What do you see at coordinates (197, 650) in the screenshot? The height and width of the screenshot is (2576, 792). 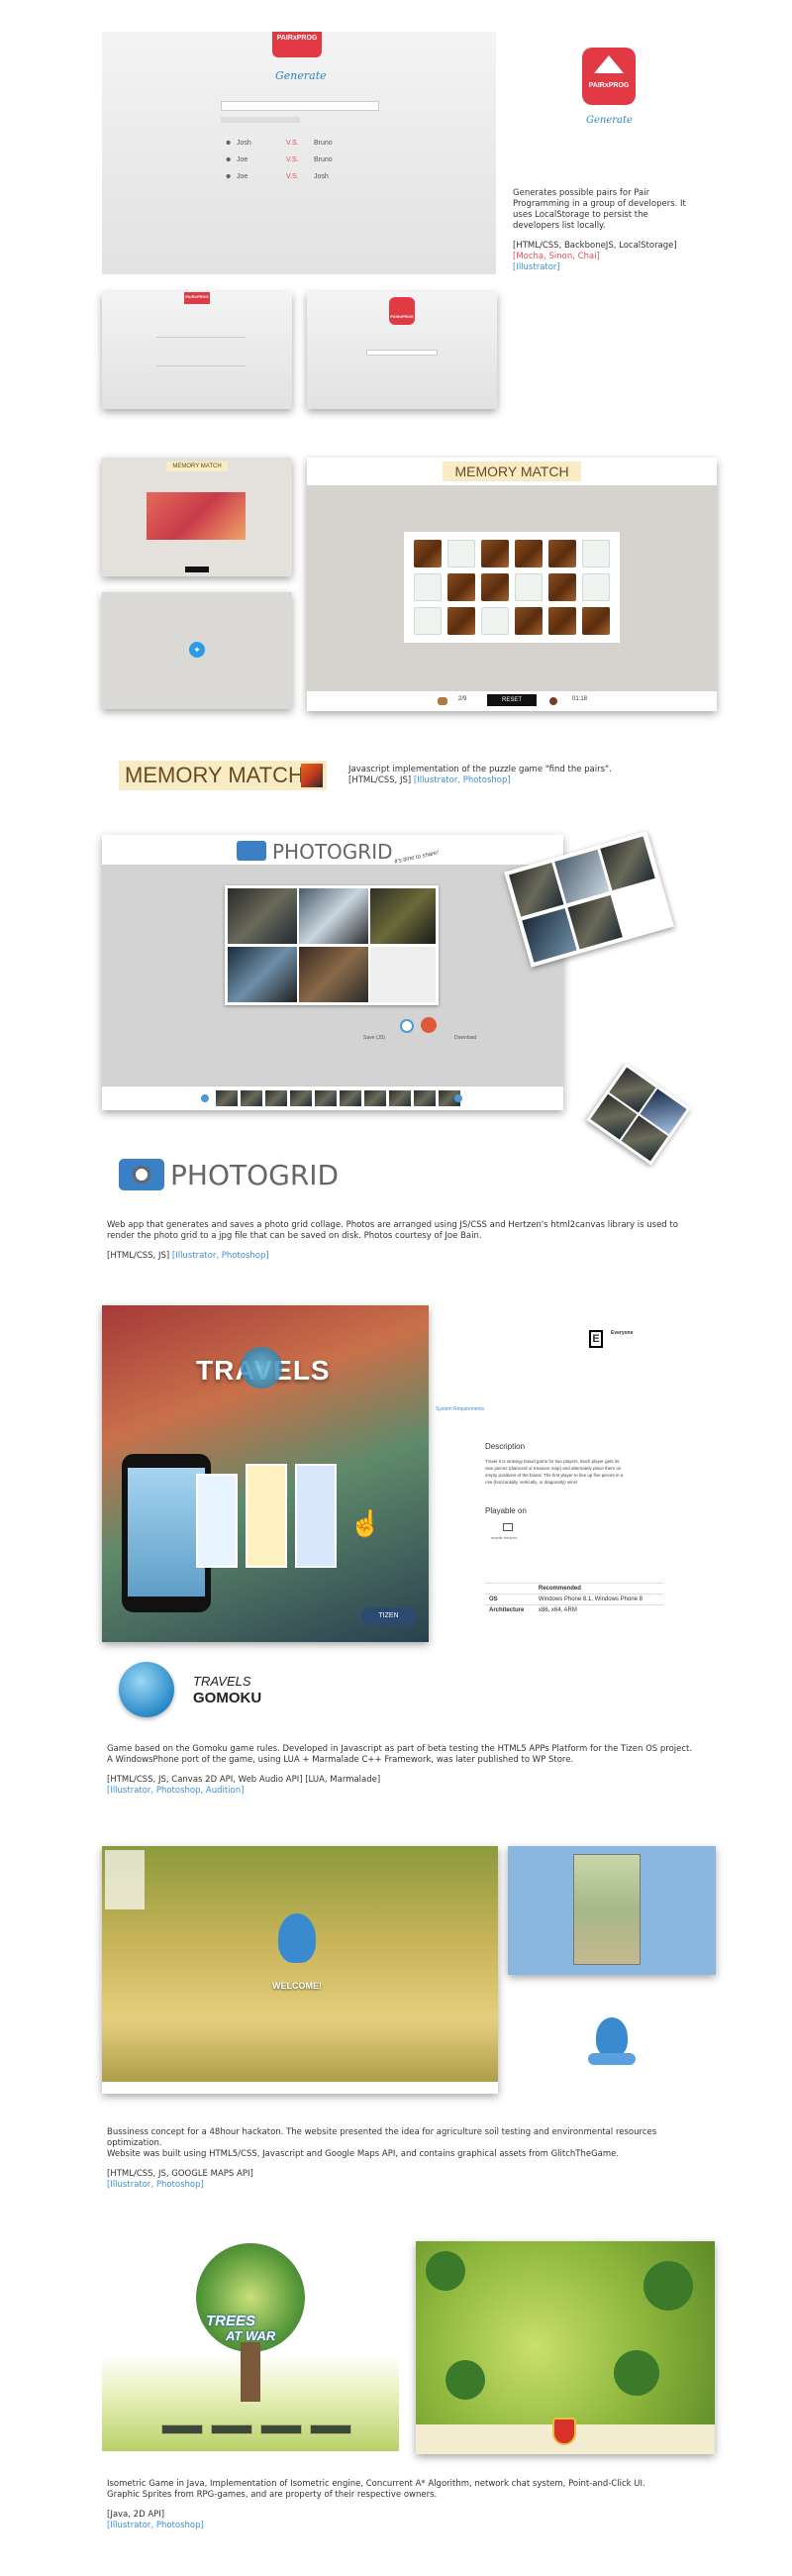 I see `twitter-icon: ✦` at bounding box center [197, 650].